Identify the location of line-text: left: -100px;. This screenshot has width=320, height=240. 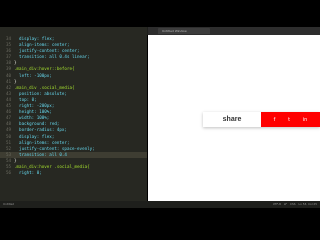
(33, 75).